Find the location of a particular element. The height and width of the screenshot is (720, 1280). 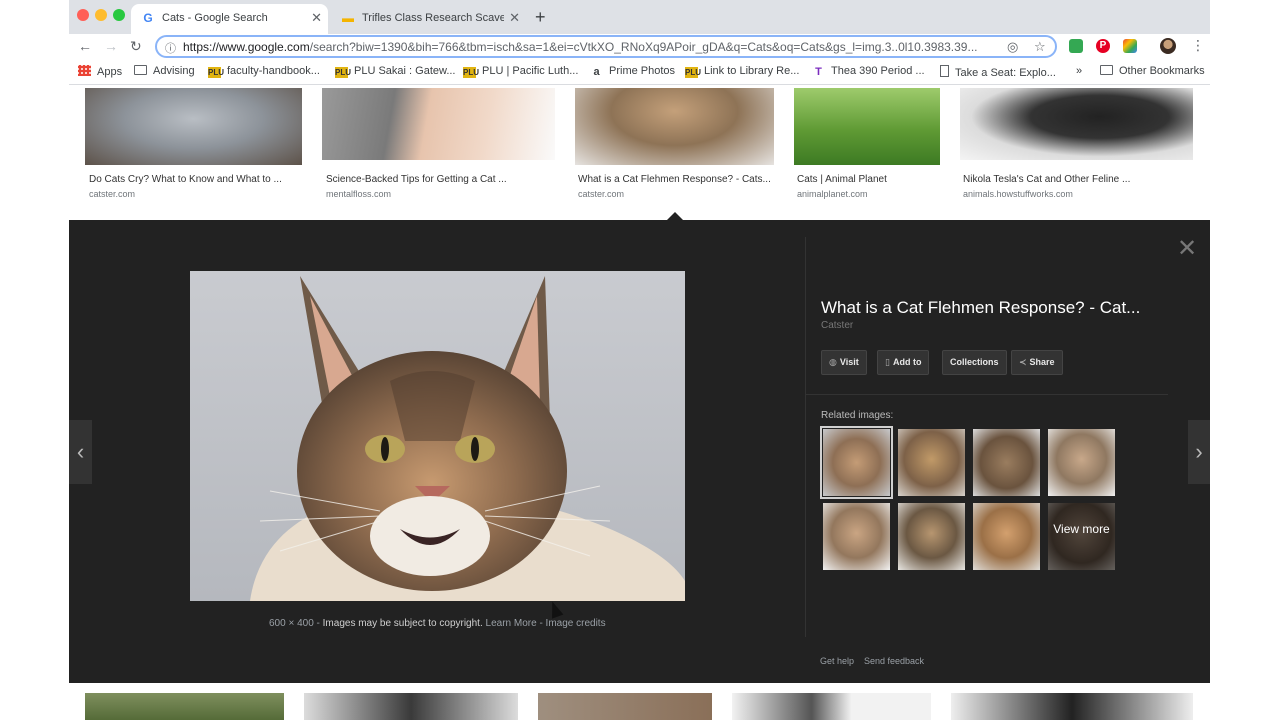

google-favicon-icon: G is located at coordinates (148, 18).